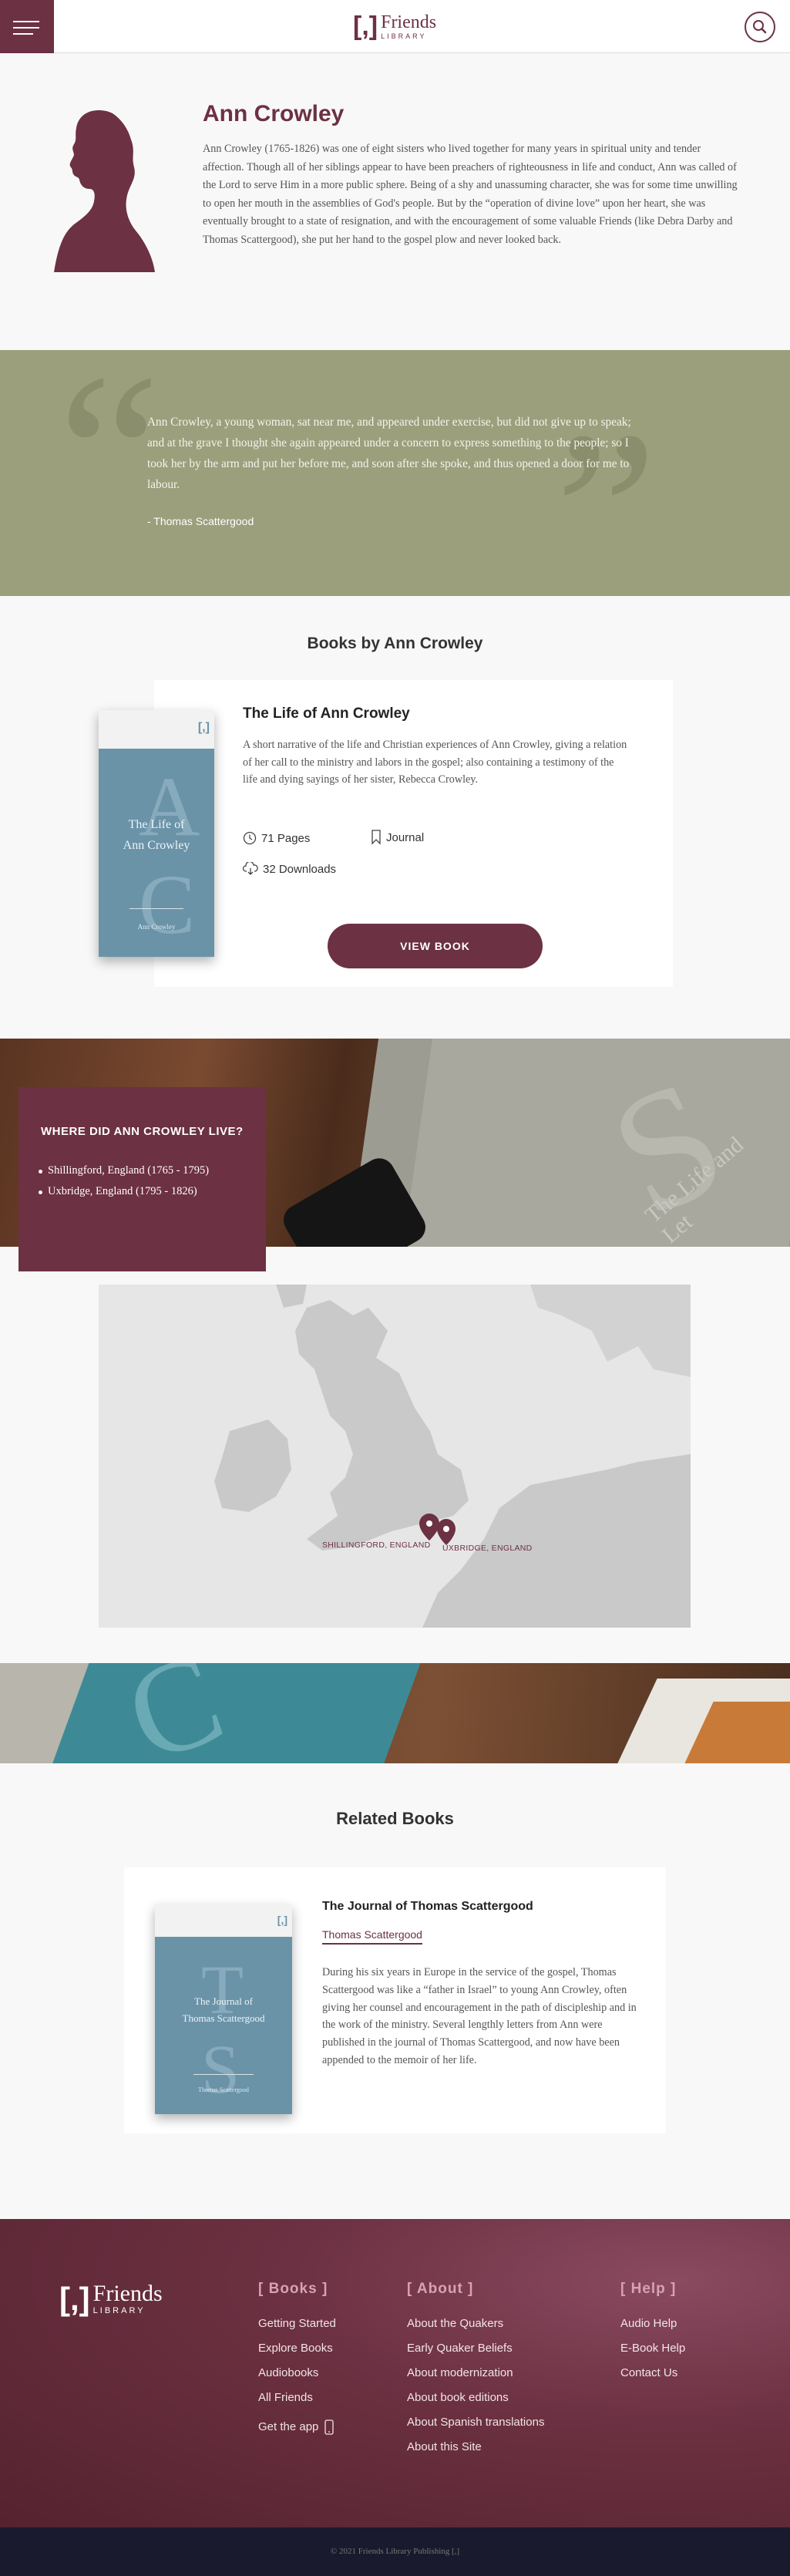  I want to click on map-label-shillingford: SHILLINGFORD, ENGLAND, so click(376, 1545).